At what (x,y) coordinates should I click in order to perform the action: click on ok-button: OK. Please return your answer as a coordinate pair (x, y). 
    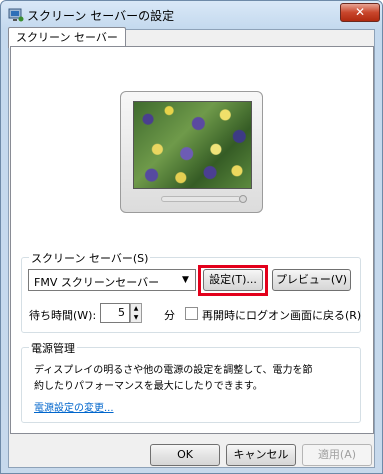
    Looking at the image, I should click on (185, 455).